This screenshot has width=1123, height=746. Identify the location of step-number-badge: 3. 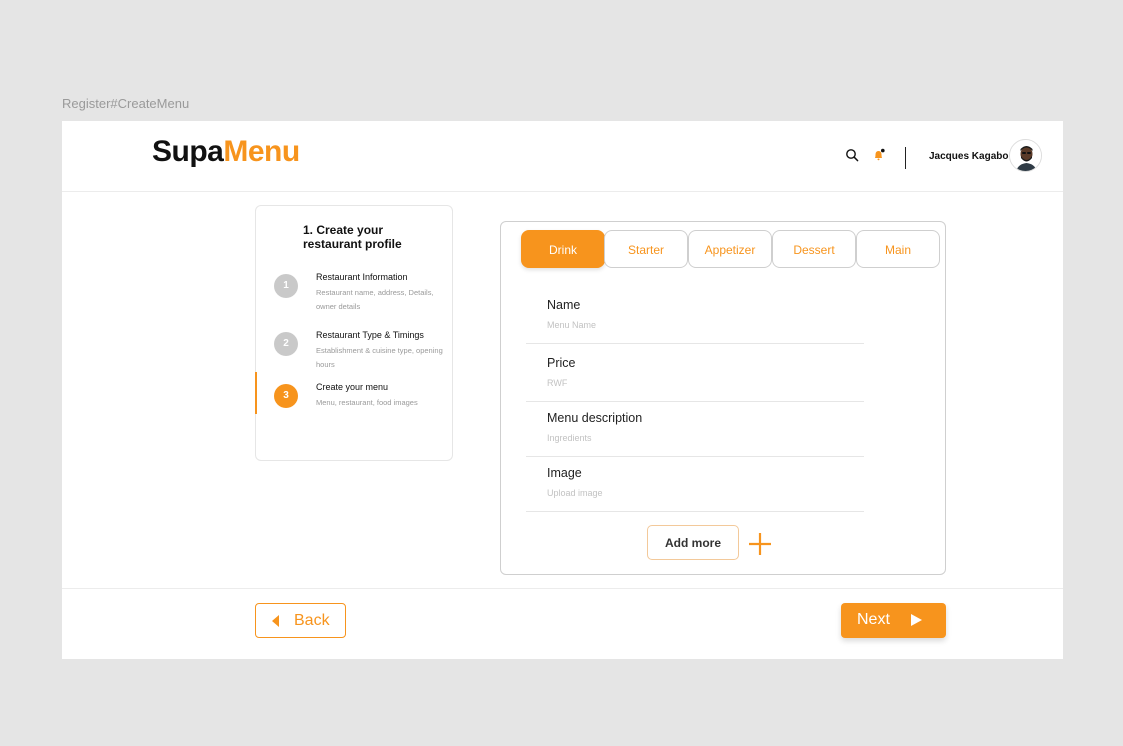
(286, 396).